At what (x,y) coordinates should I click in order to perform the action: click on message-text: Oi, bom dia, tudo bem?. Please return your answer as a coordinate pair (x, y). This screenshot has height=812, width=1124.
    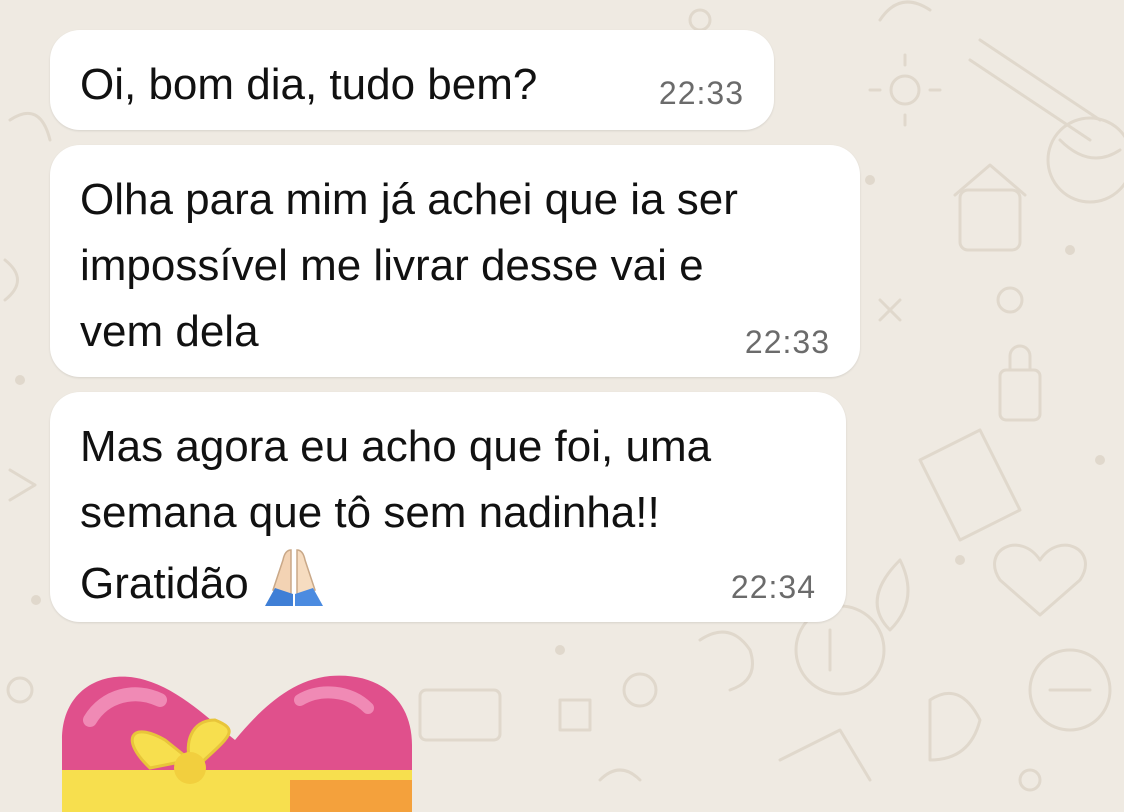
    Looking at the image, I should click on (309, 84).